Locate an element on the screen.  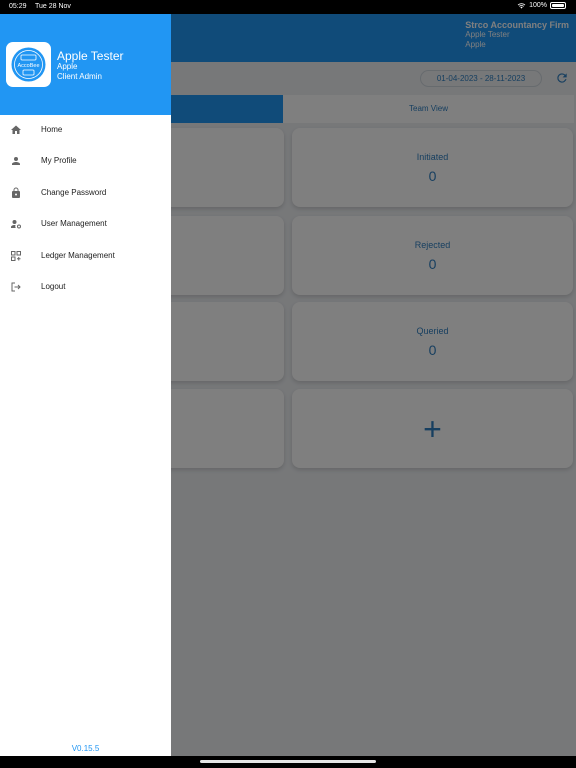
battery-icon is located at coordinates (558, 5).